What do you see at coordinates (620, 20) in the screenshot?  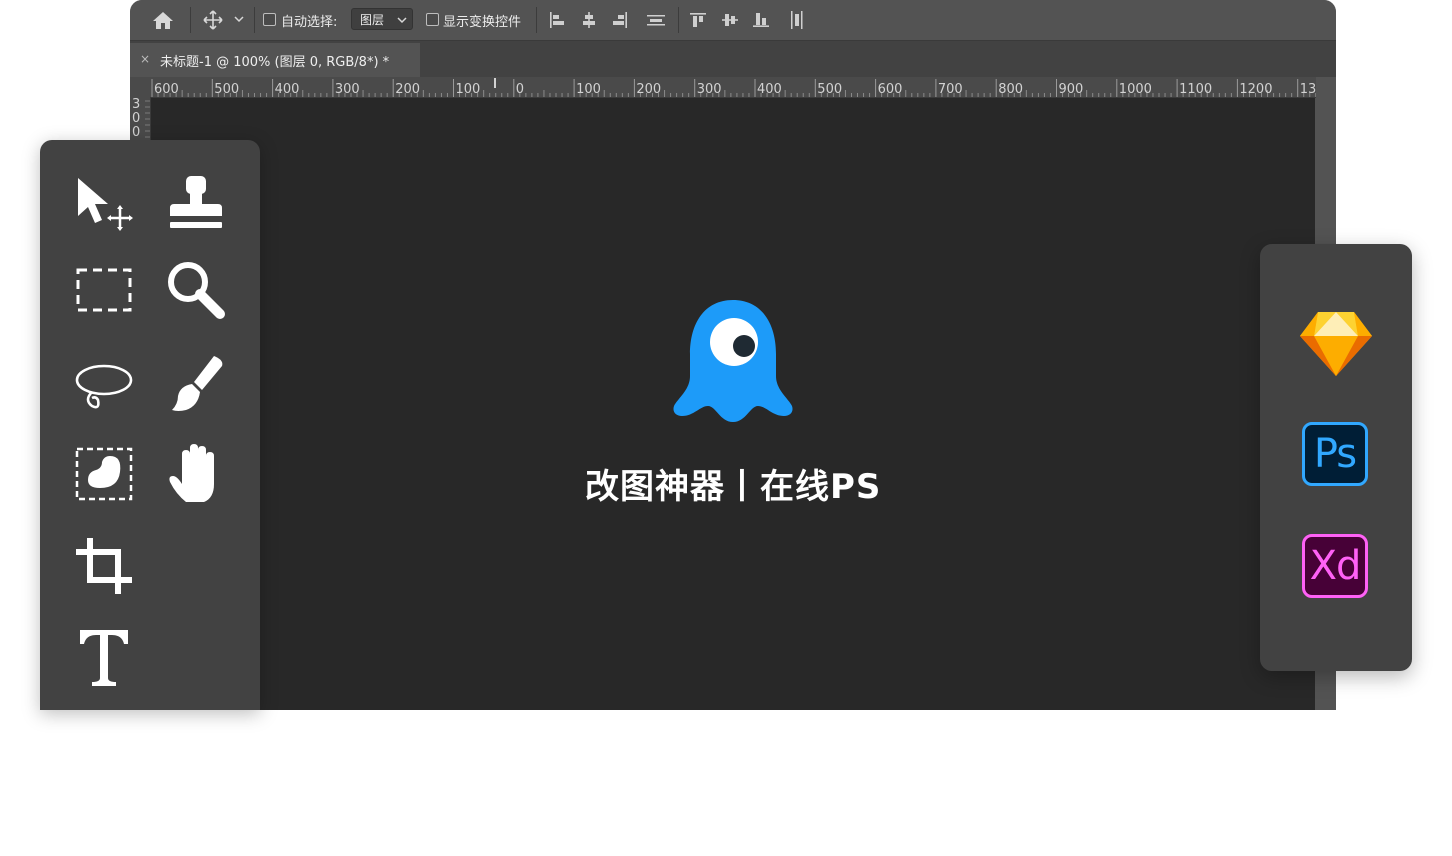 I see `align-right-icon` at bounding box center [620, 20].